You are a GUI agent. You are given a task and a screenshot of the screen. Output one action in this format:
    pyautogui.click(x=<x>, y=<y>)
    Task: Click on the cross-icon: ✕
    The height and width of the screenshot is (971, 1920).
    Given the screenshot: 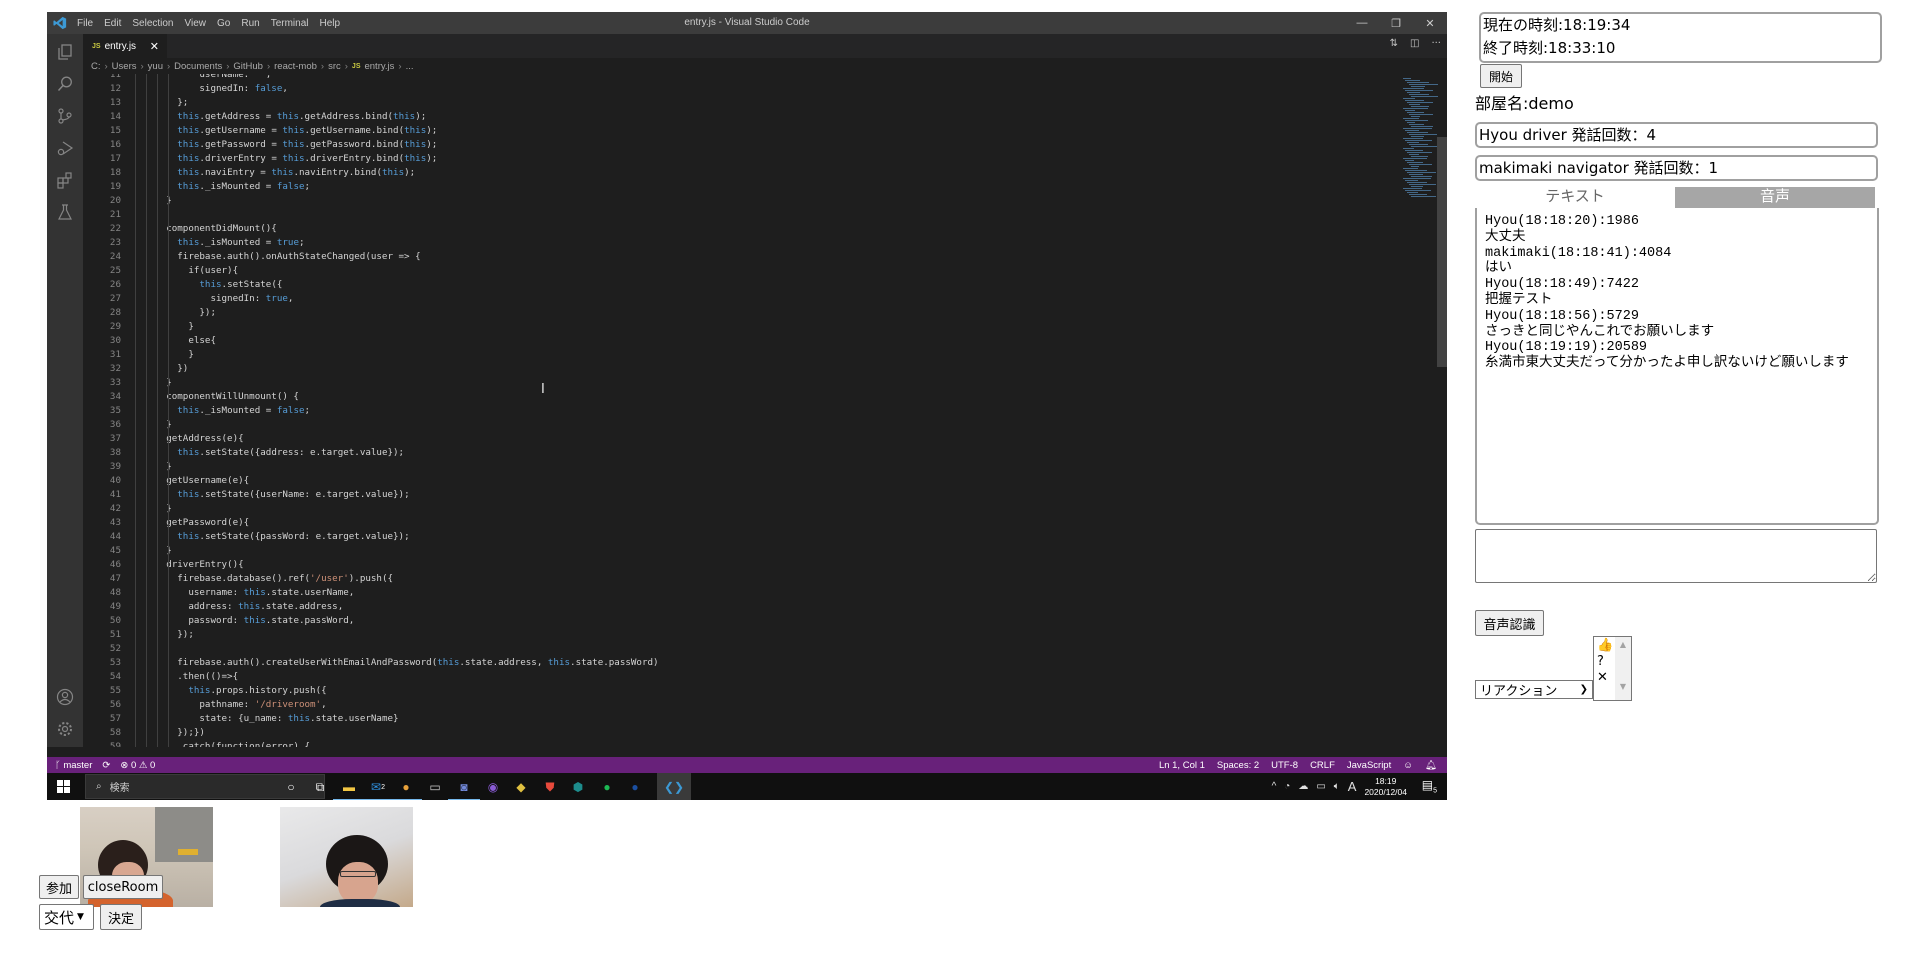 What is the action you would take?
    pyautogui.click(x=1602, y=678)
    